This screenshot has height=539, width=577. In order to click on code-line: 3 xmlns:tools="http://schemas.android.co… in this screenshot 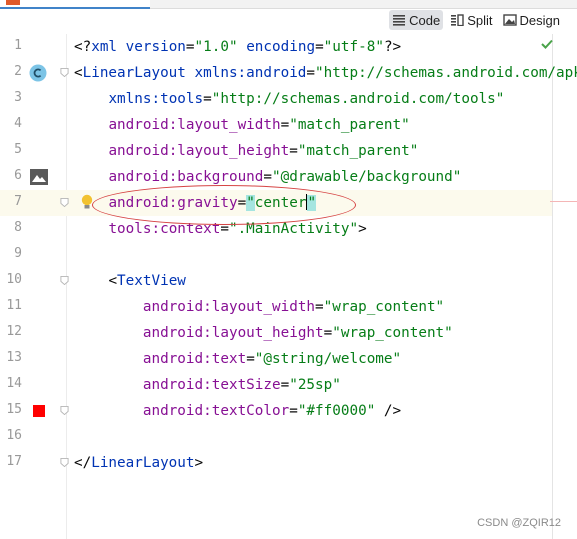, I will do `click(276, 99)`.